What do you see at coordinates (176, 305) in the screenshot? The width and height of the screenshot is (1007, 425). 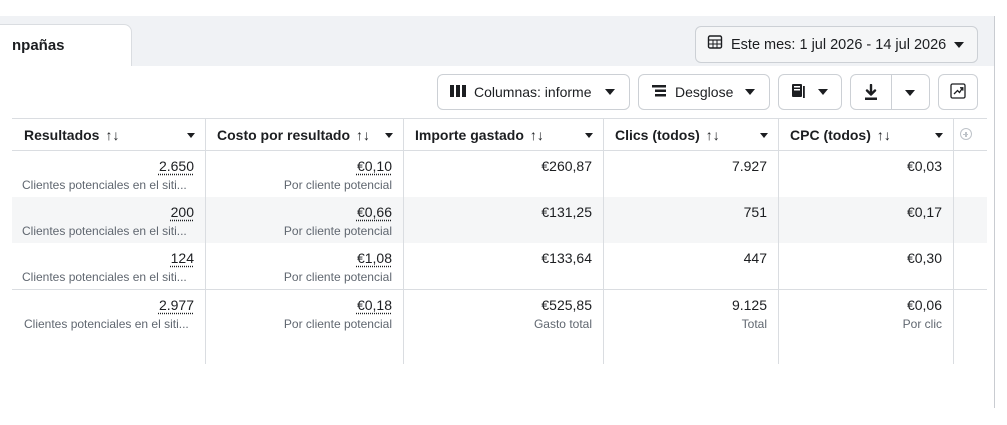 I see `results-total-value: 2.977` at bounding box center [176, 305].